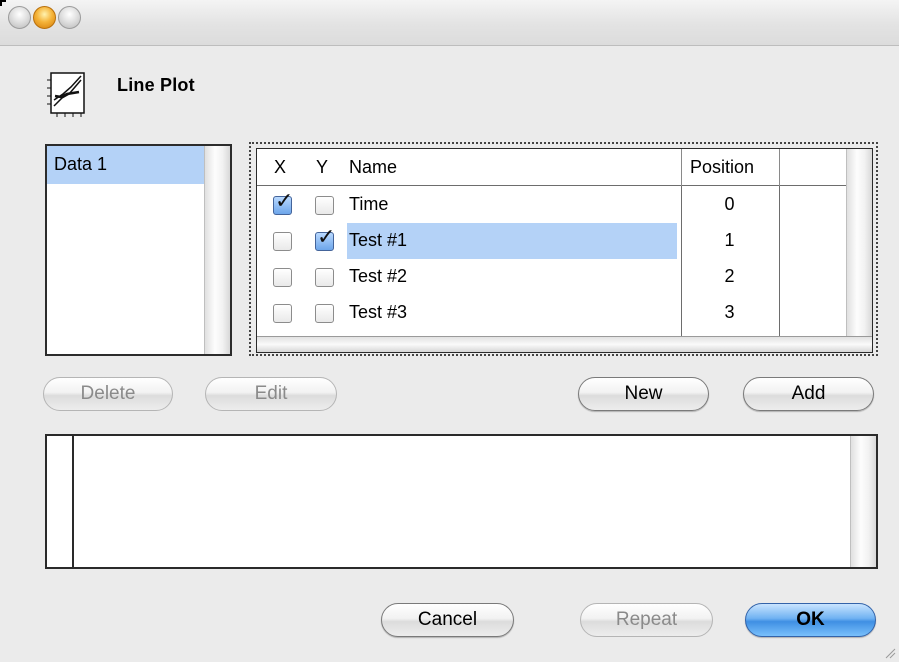 This screenshot has width=899, height=662. I want to click on add-button: Add, so click(808, 394).